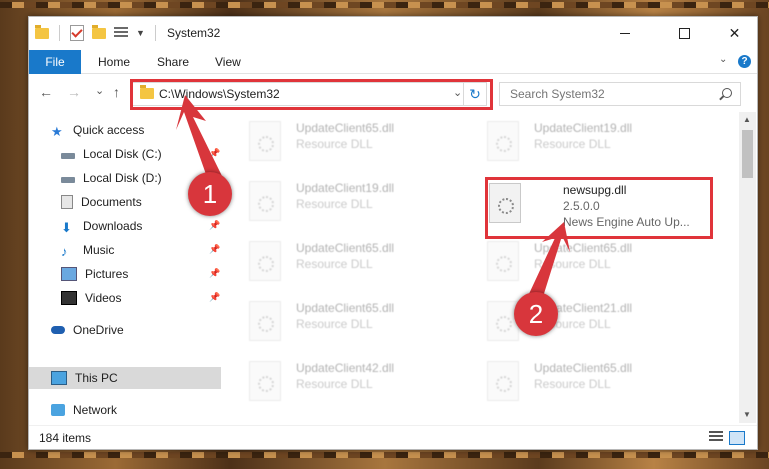 This screenshot has width=769, height=469. What do you see at coordinates (549, 261) in the screenshot?
I see `arrow-2-icon` at bounding box center [549, 261].